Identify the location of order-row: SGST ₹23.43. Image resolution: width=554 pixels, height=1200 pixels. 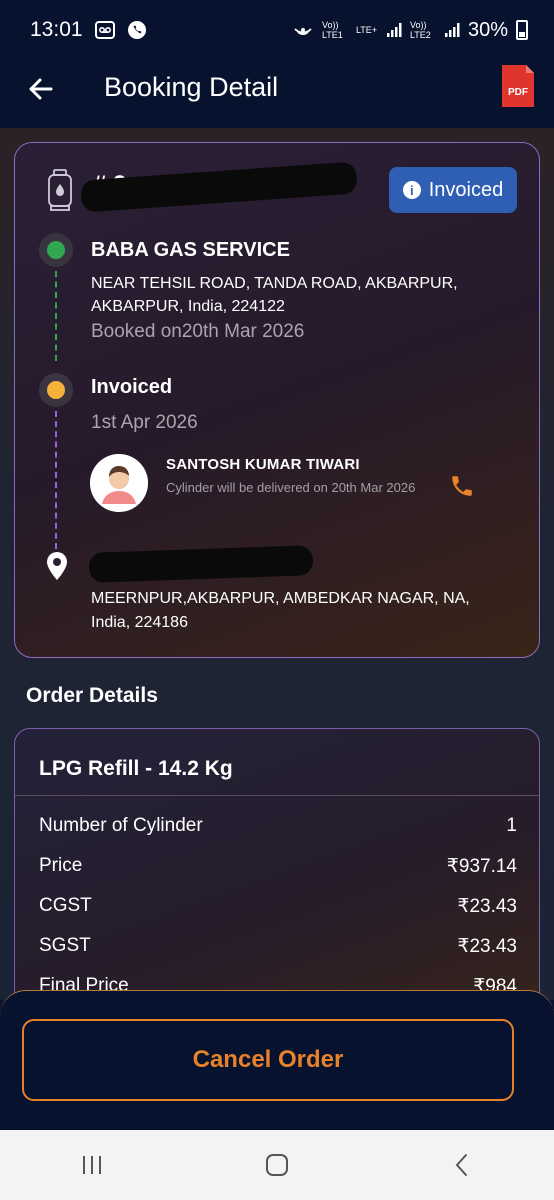
(278, 946).